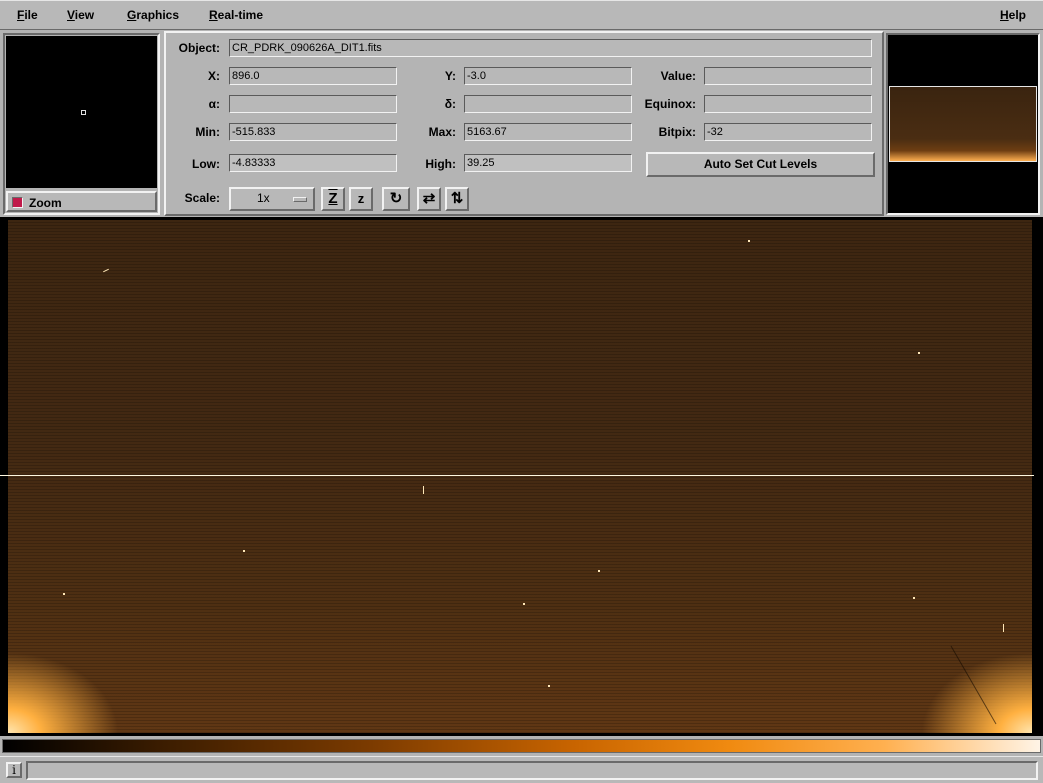 Image resolution: width=1043 pixels, height=783 pixels. I want to click on zoom-cursor-marker, so click(83, 112).